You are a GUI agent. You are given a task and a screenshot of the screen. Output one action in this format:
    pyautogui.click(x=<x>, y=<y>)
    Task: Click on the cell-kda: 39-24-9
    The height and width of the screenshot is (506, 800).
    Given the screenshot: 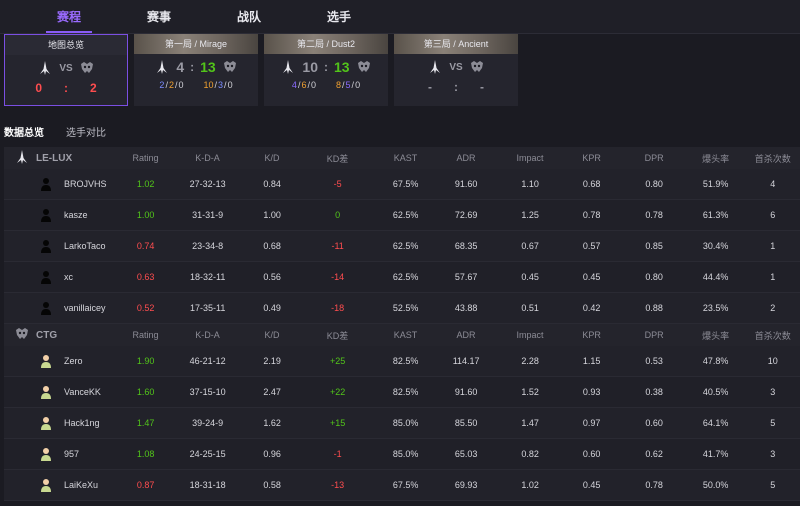 What is the action you would take?
    pyautogui.click(x=208, y=423)
    